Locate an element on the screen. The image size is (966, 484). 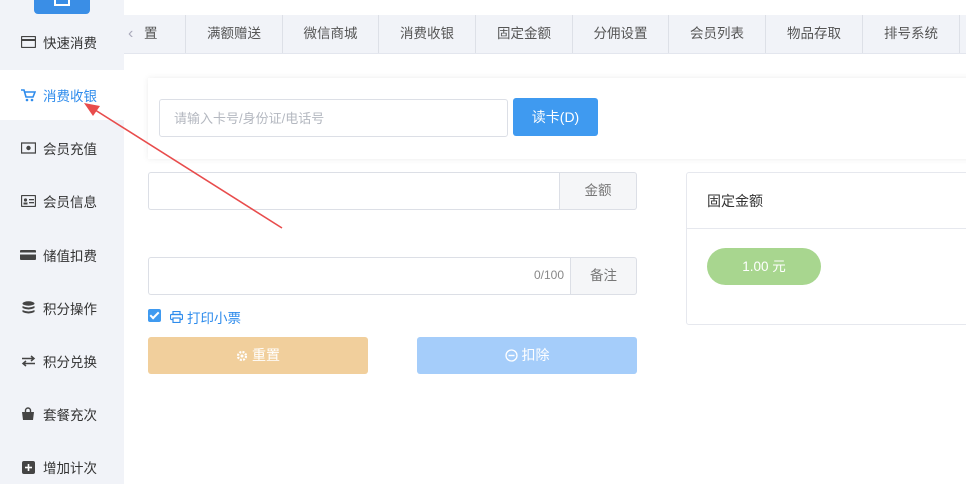
reset-button: 重置 is located at coordinates (258, 355).